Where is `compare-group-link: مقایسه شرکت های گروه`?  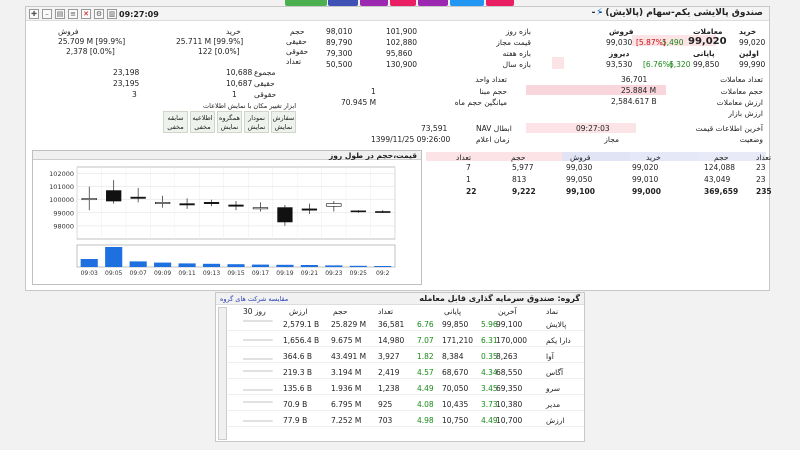
compare-group-link: مقایسه شرکت های گروه is located at coordinates (254, 299).